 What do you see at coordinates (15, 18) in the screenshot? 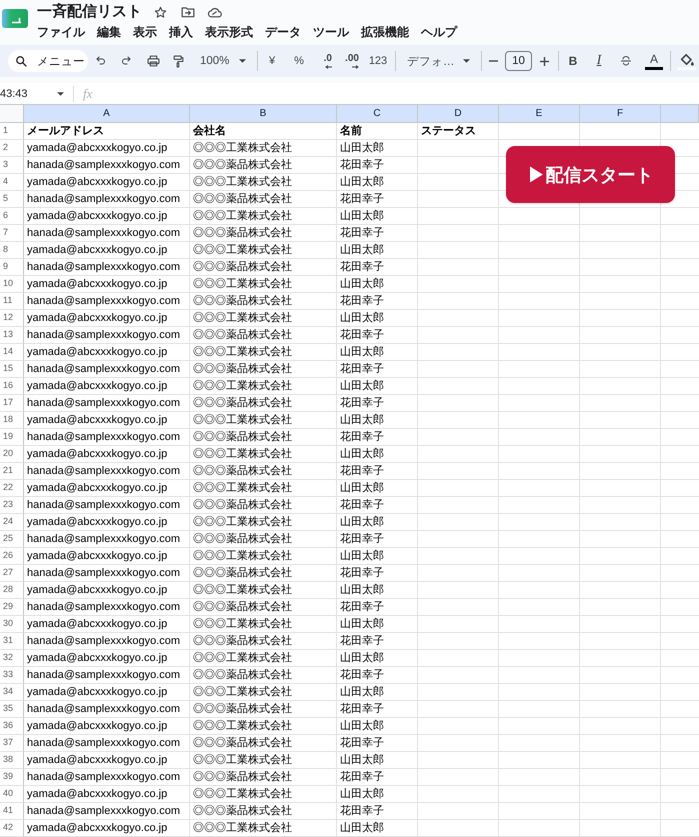
I see `spreadsheet-logo-icon` at bounding box center [15, 18].